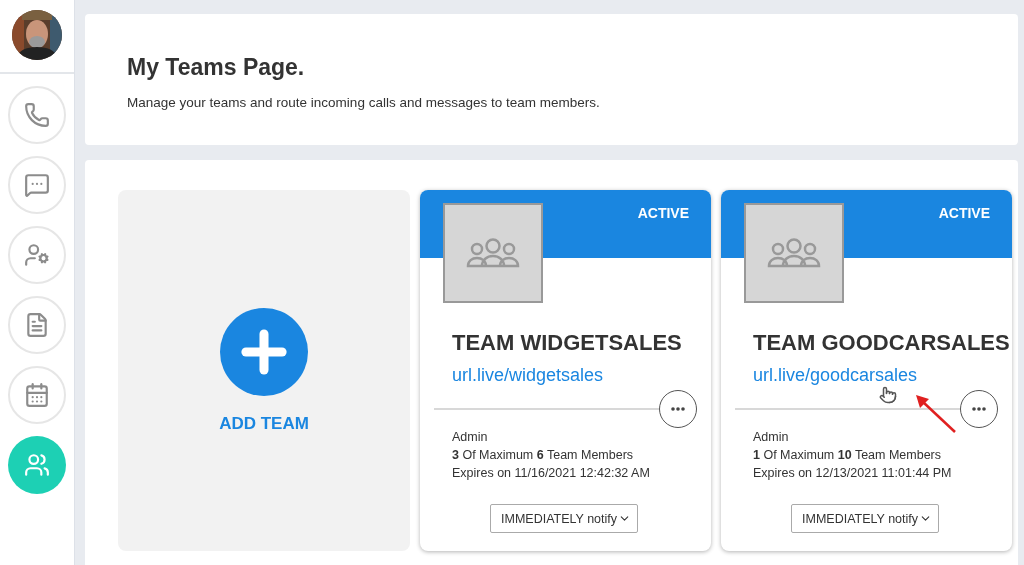 This screenshot has width=1024, height=565. What do you see at coordinates (852, 473) in the screenshot?
I see `expiry-date: Expires on 12/13/2021 11:01:44 PM` at bounding box center [852, 473].